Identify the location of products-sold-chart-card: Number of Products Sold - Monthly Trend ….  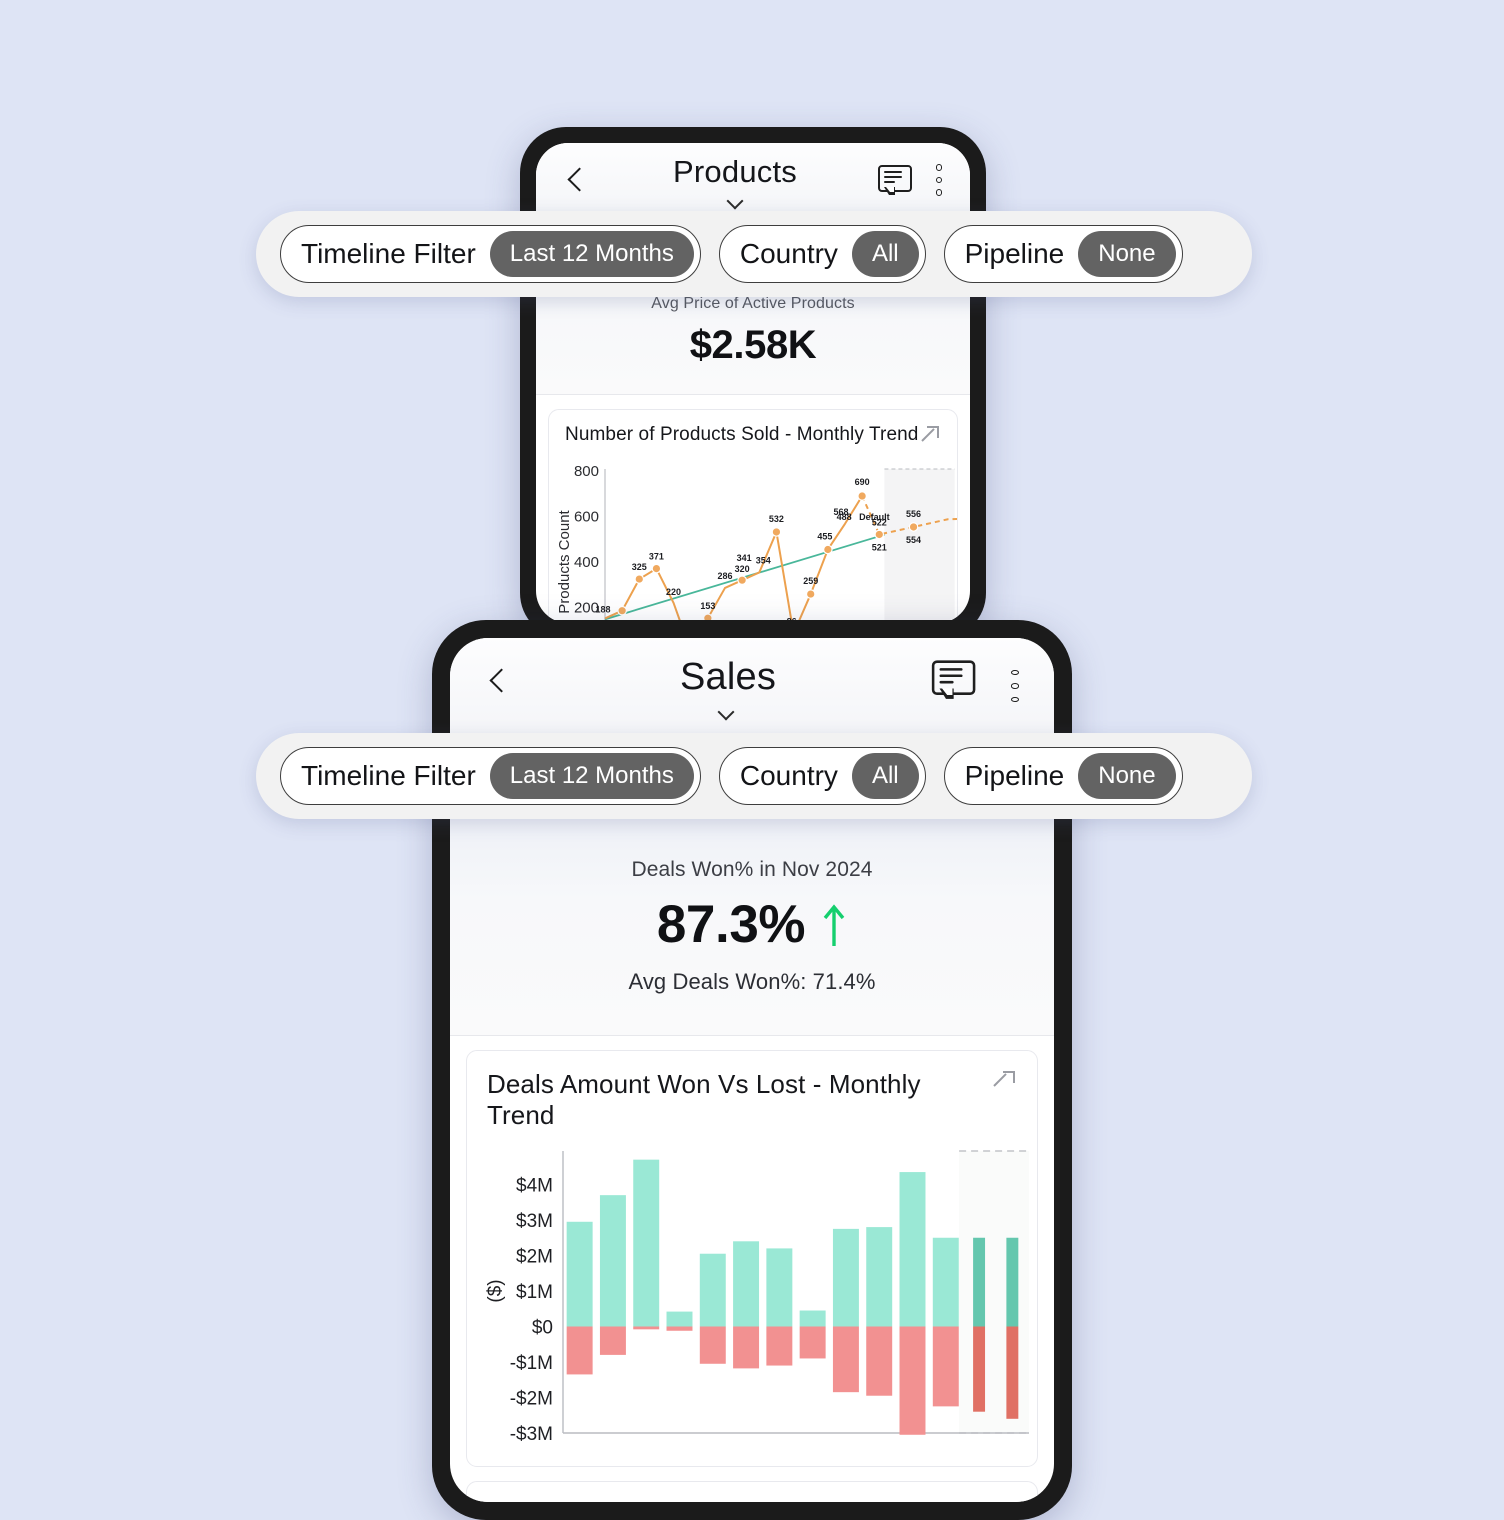
(753, 516).